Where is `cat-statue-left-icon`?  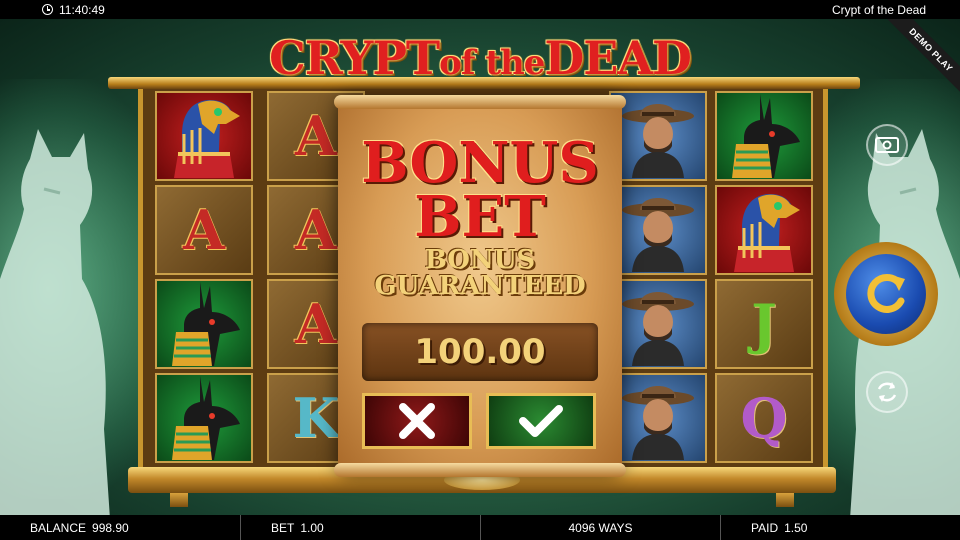 cat-statue-left-icon is located at coordinates (55, 322).